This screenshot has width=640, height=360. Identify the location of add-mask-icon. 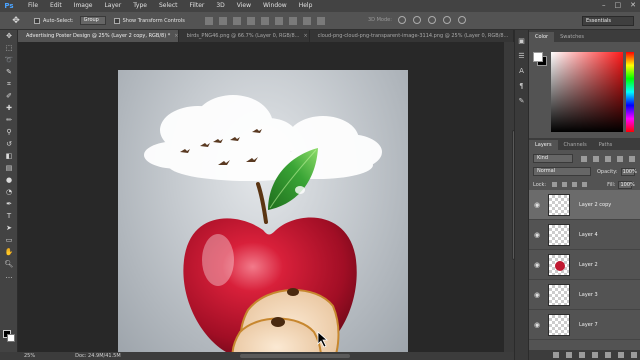
(582, 355).